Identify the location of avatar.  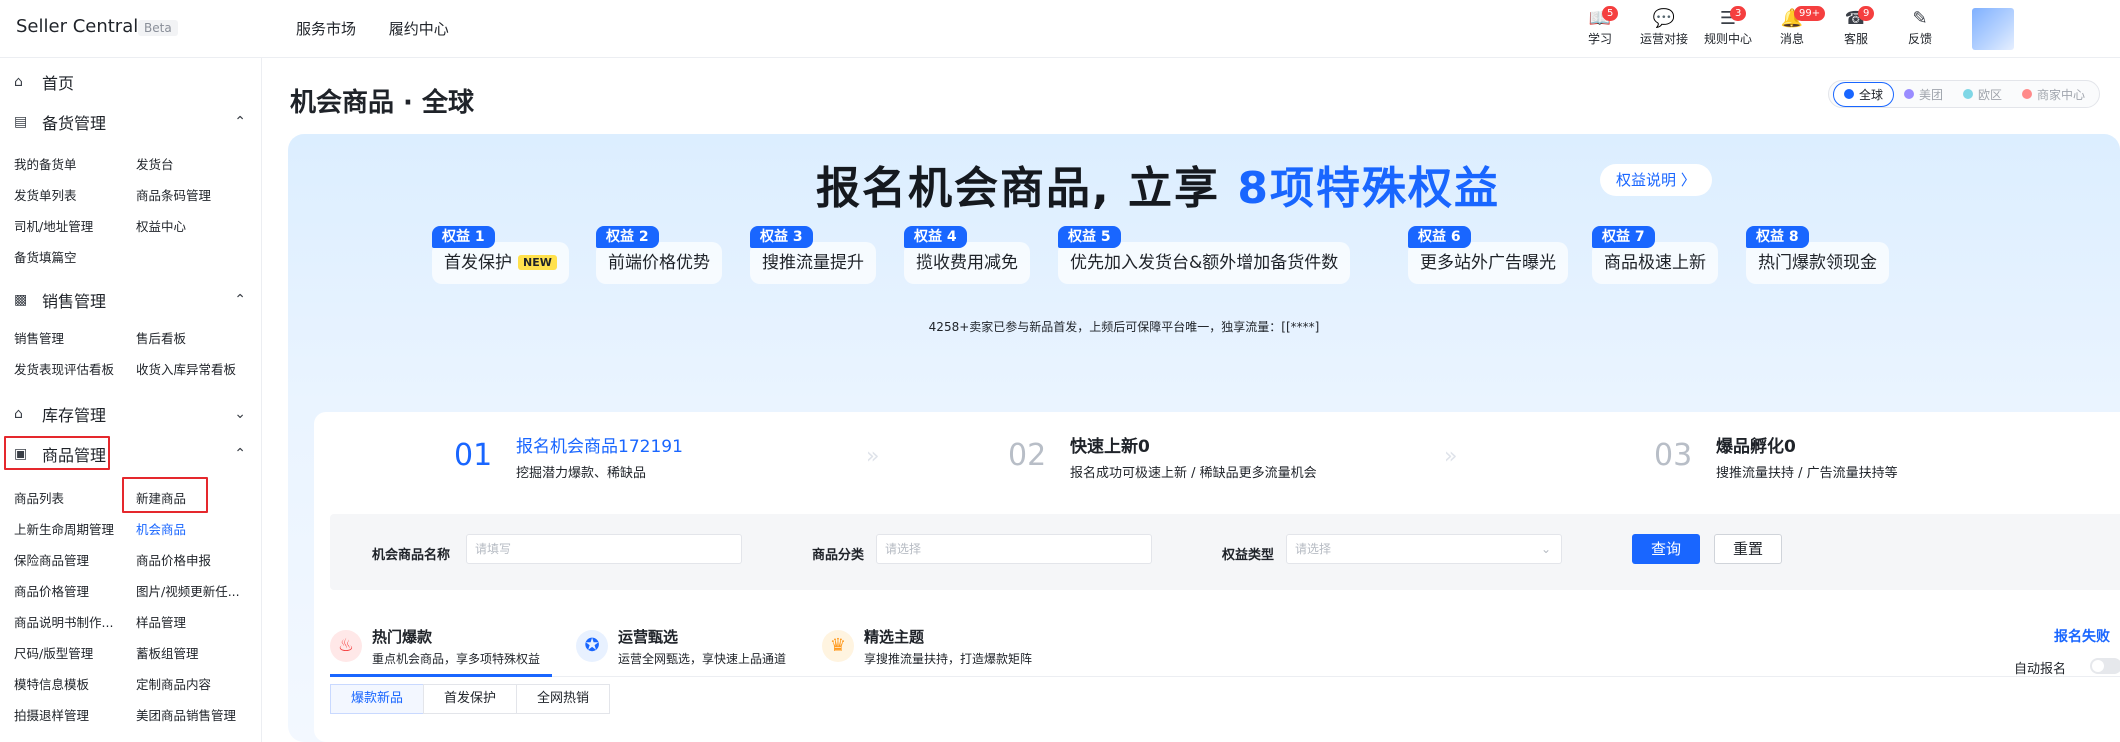
(1993, 29).